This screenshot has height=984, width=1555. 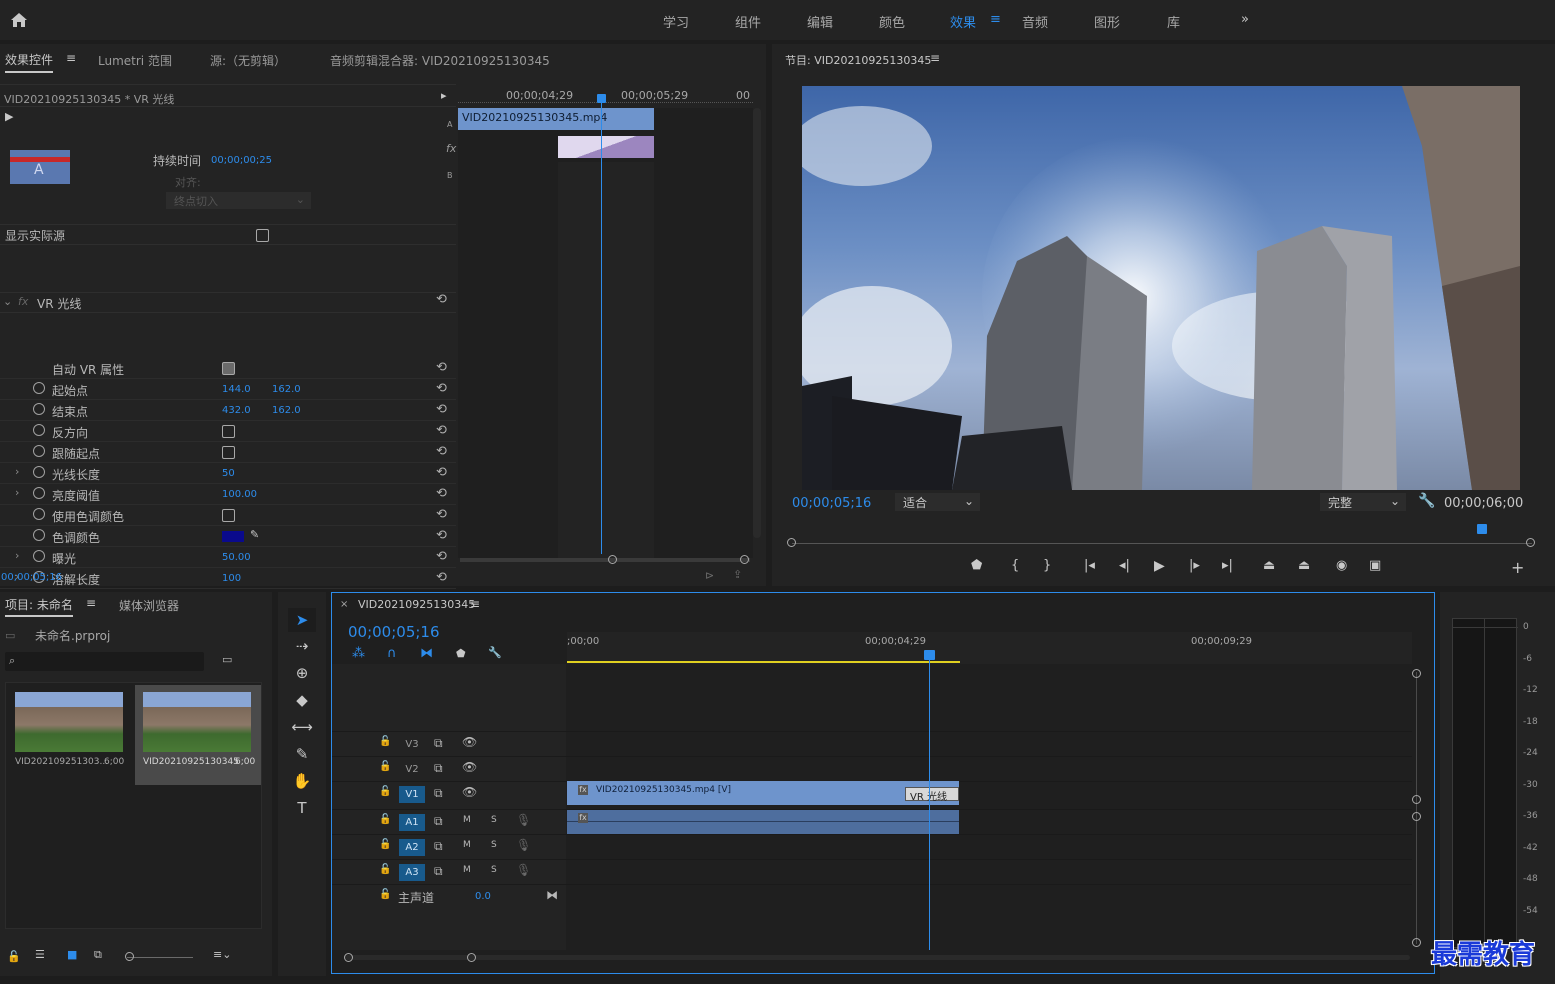 I want to click on mini-vscroll, so click(x=757, y=323).